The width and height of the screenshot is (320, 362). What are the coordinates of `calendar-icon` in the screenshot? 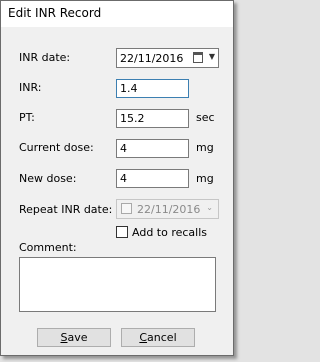 It's located at (198, 57).